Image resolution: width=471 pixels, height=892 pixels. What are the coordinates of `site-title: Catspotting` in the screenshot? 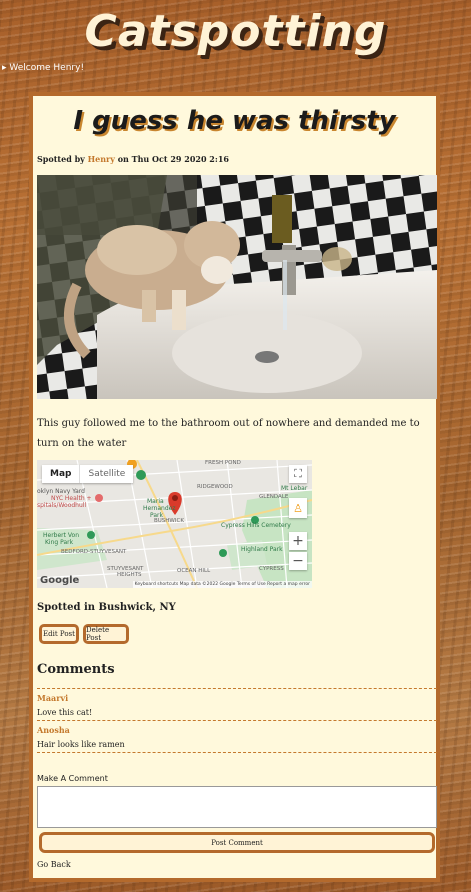 It's located at (235, 31).